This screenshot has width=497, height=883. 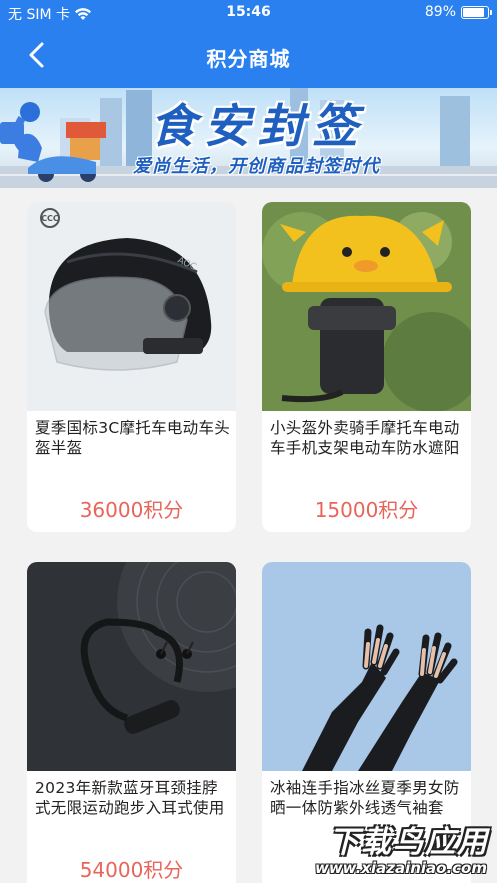 I want to click on status-bar: 无 SIM 卡 15:46 89%, so click(x=248, y=13).